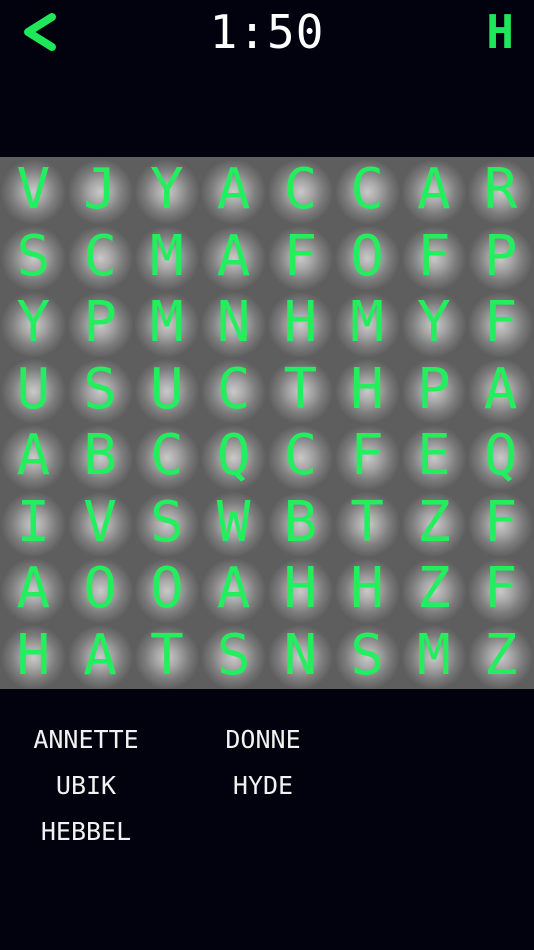  What do you see at coordinates (33, 522) in the screenshot?
I see `grid-cell: I` at bounding box center [33, 522].